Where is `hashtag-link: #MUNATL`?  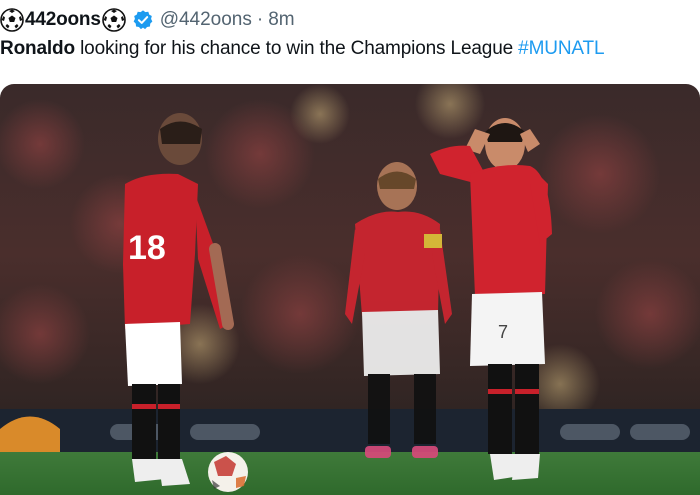
hashtag-link: #MUNATL is located at coordinates (561, 48).